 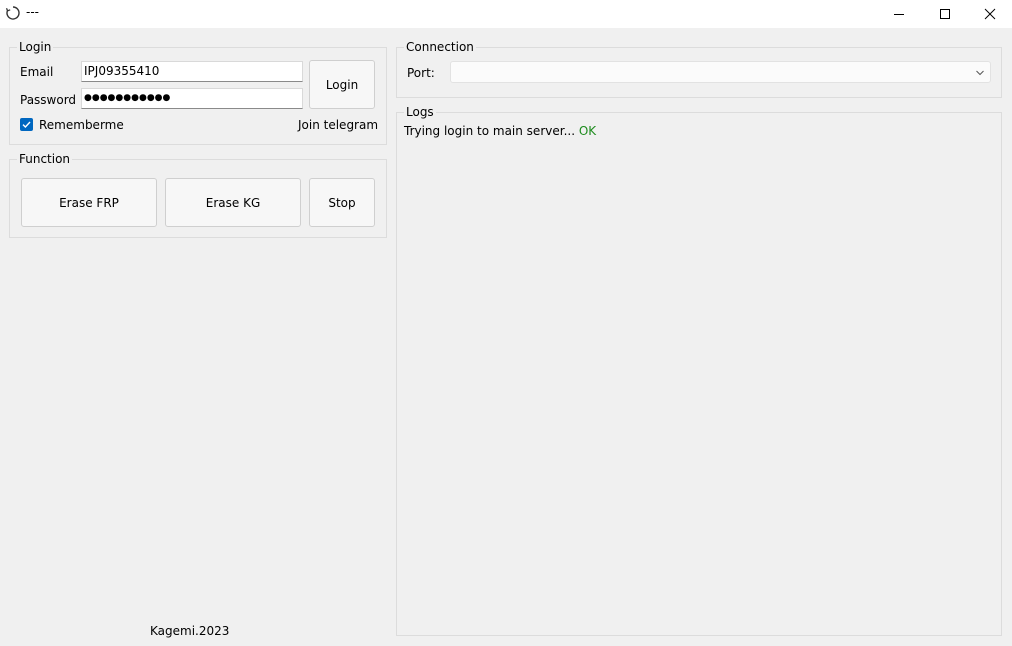 What do you see at coordinates (192, 98) in the screenshot?
I see `password-field: ●●●●●●●●●●●` at bounding box center [192, 98].